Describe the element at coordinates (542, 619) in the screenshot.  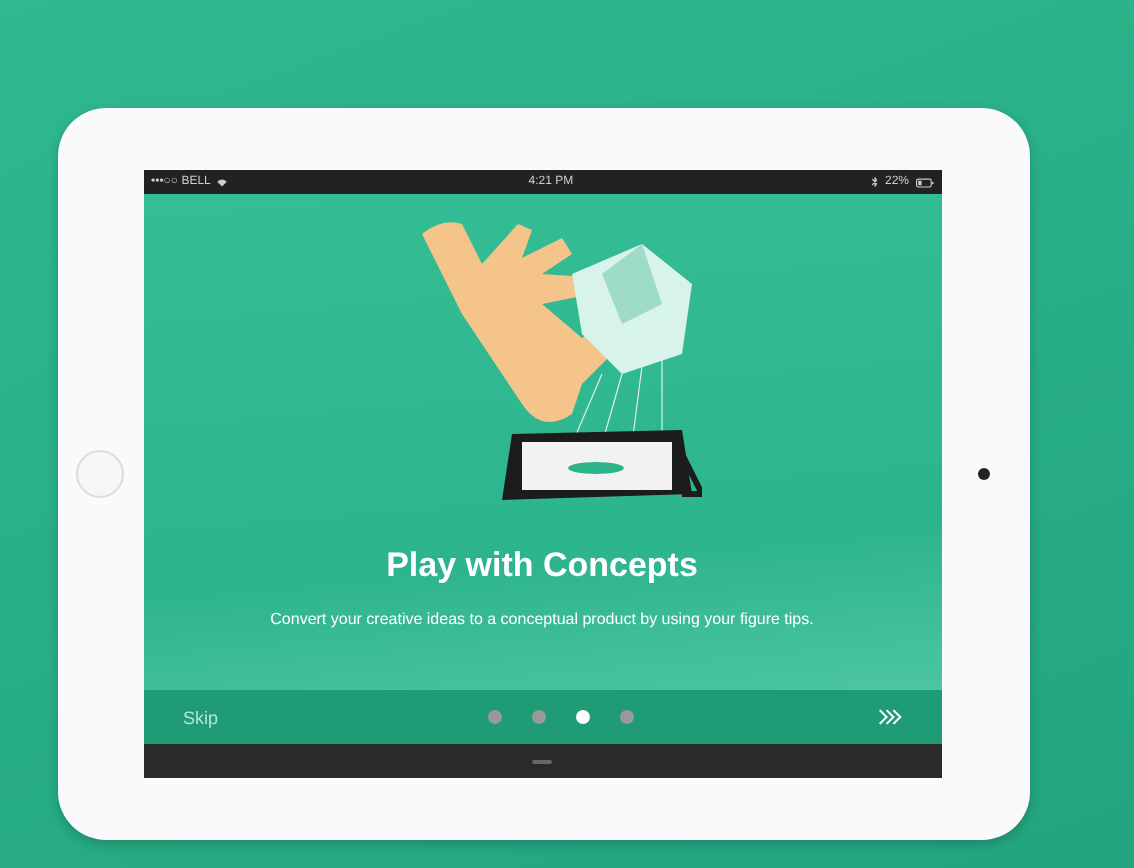
I see `onboarding-description: Convert your creative ideas to a conceptual product by using your figure tips.` at that location.